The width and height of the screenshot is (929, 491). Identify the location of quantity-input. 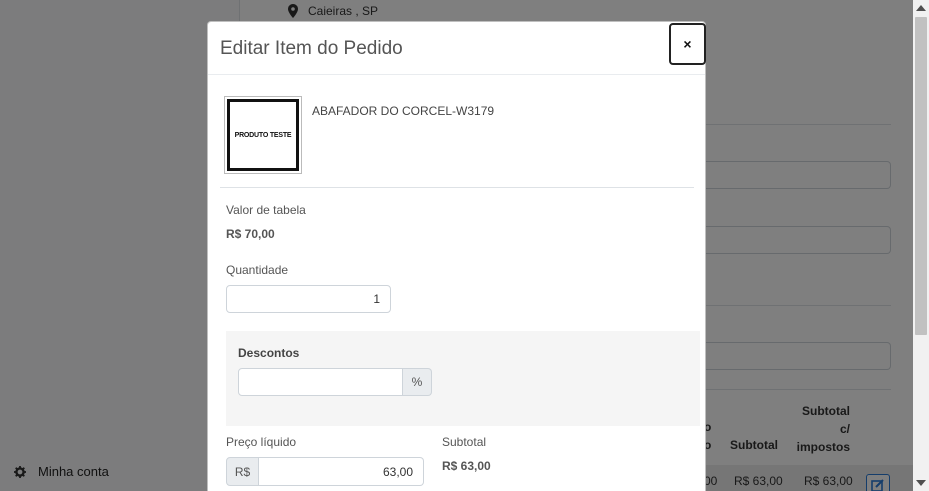
(308, 299).